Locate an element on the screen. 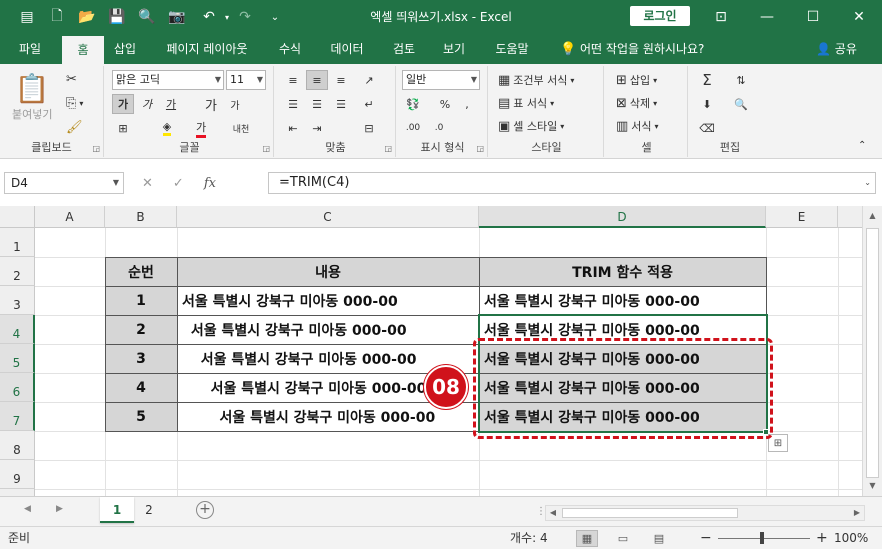 The width and height of the screenshot is (882, 549). row-header-3: 3 is located at coordinates (17, 300).